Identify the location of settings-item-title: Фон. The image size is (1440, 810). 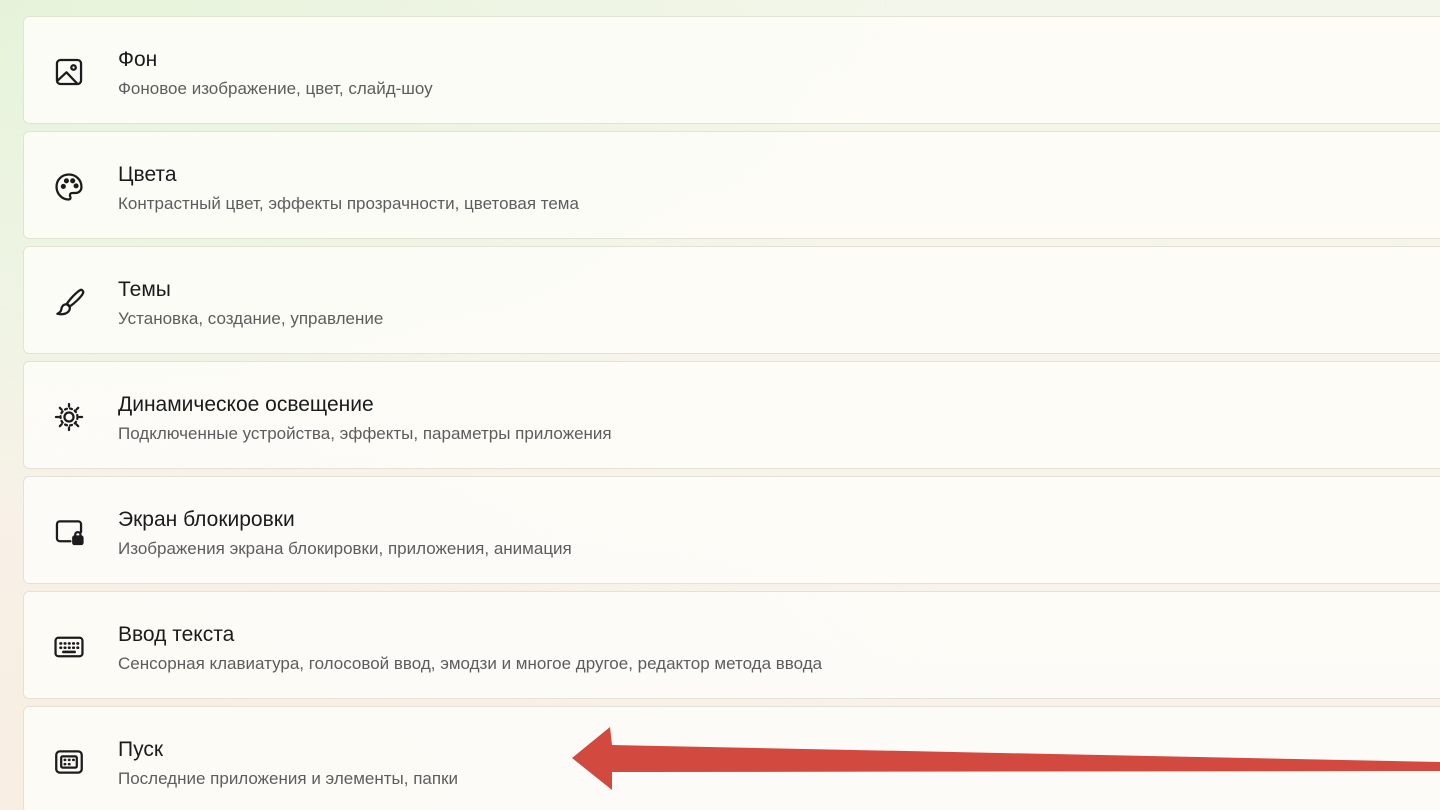
(138, 59).